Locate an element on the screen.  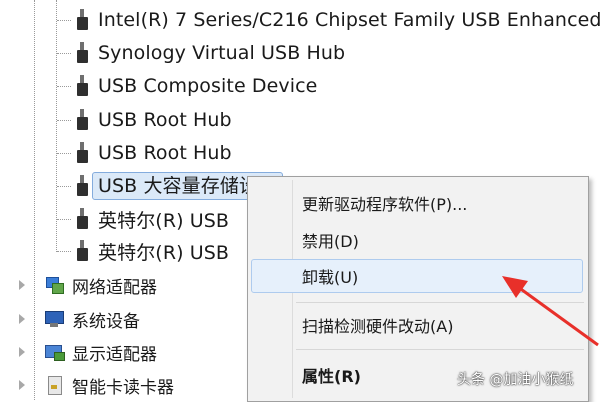
watermark-text: 头条 @加油小猴纸 is located at coordinates (515, 380).